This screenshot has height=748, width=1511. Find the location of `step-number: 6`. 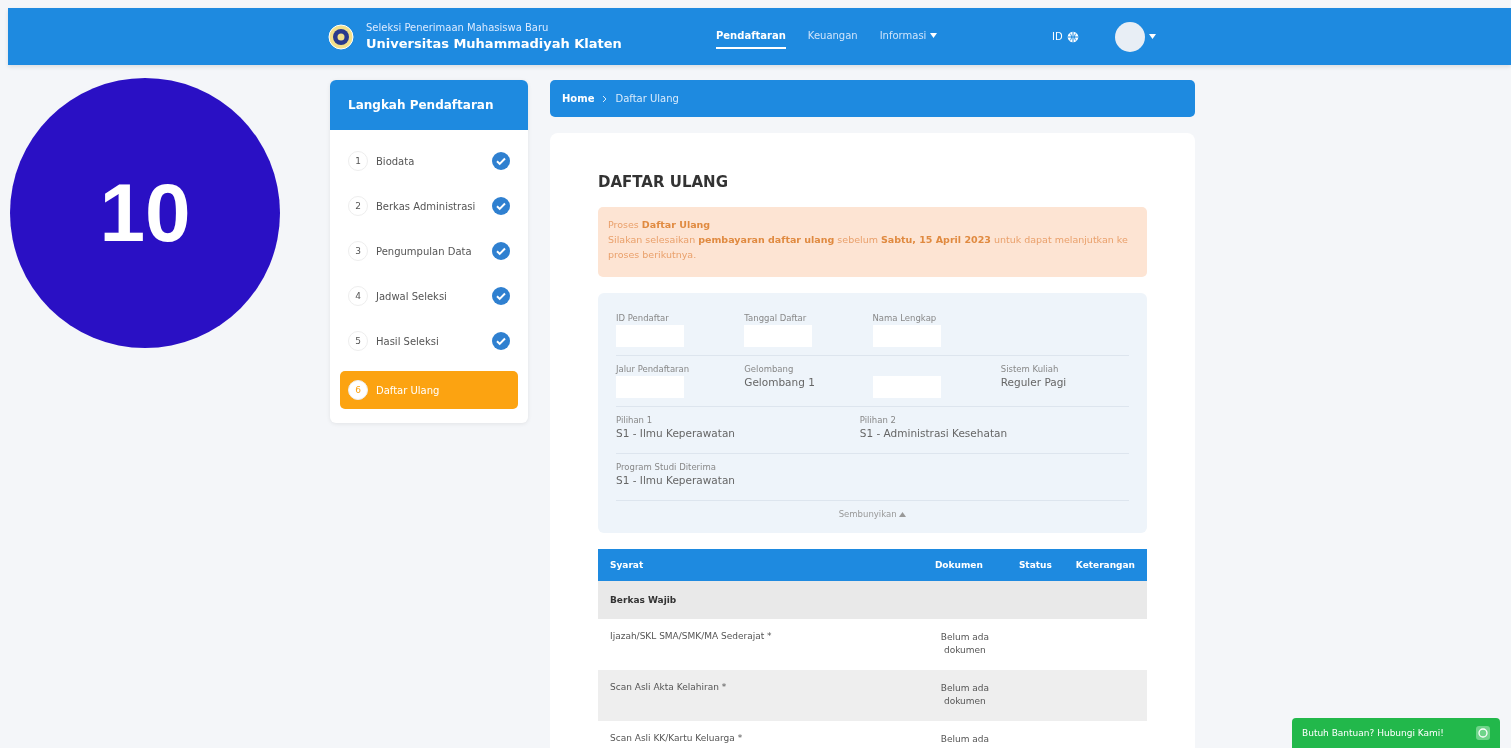

step-number: 6 is located at coordinates (358, 390).